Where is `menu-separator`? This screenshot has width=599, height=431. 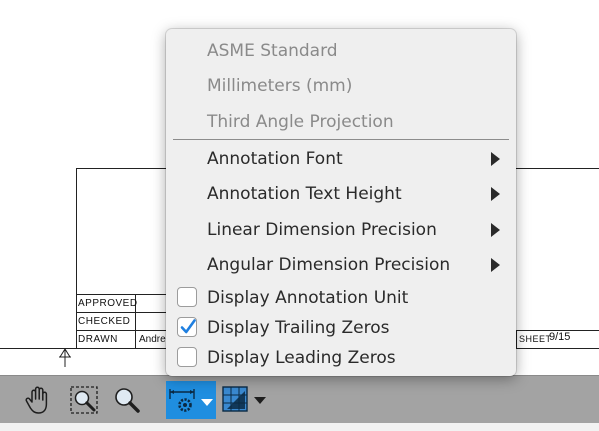 menu-separator is located at coordinates (341, 139).